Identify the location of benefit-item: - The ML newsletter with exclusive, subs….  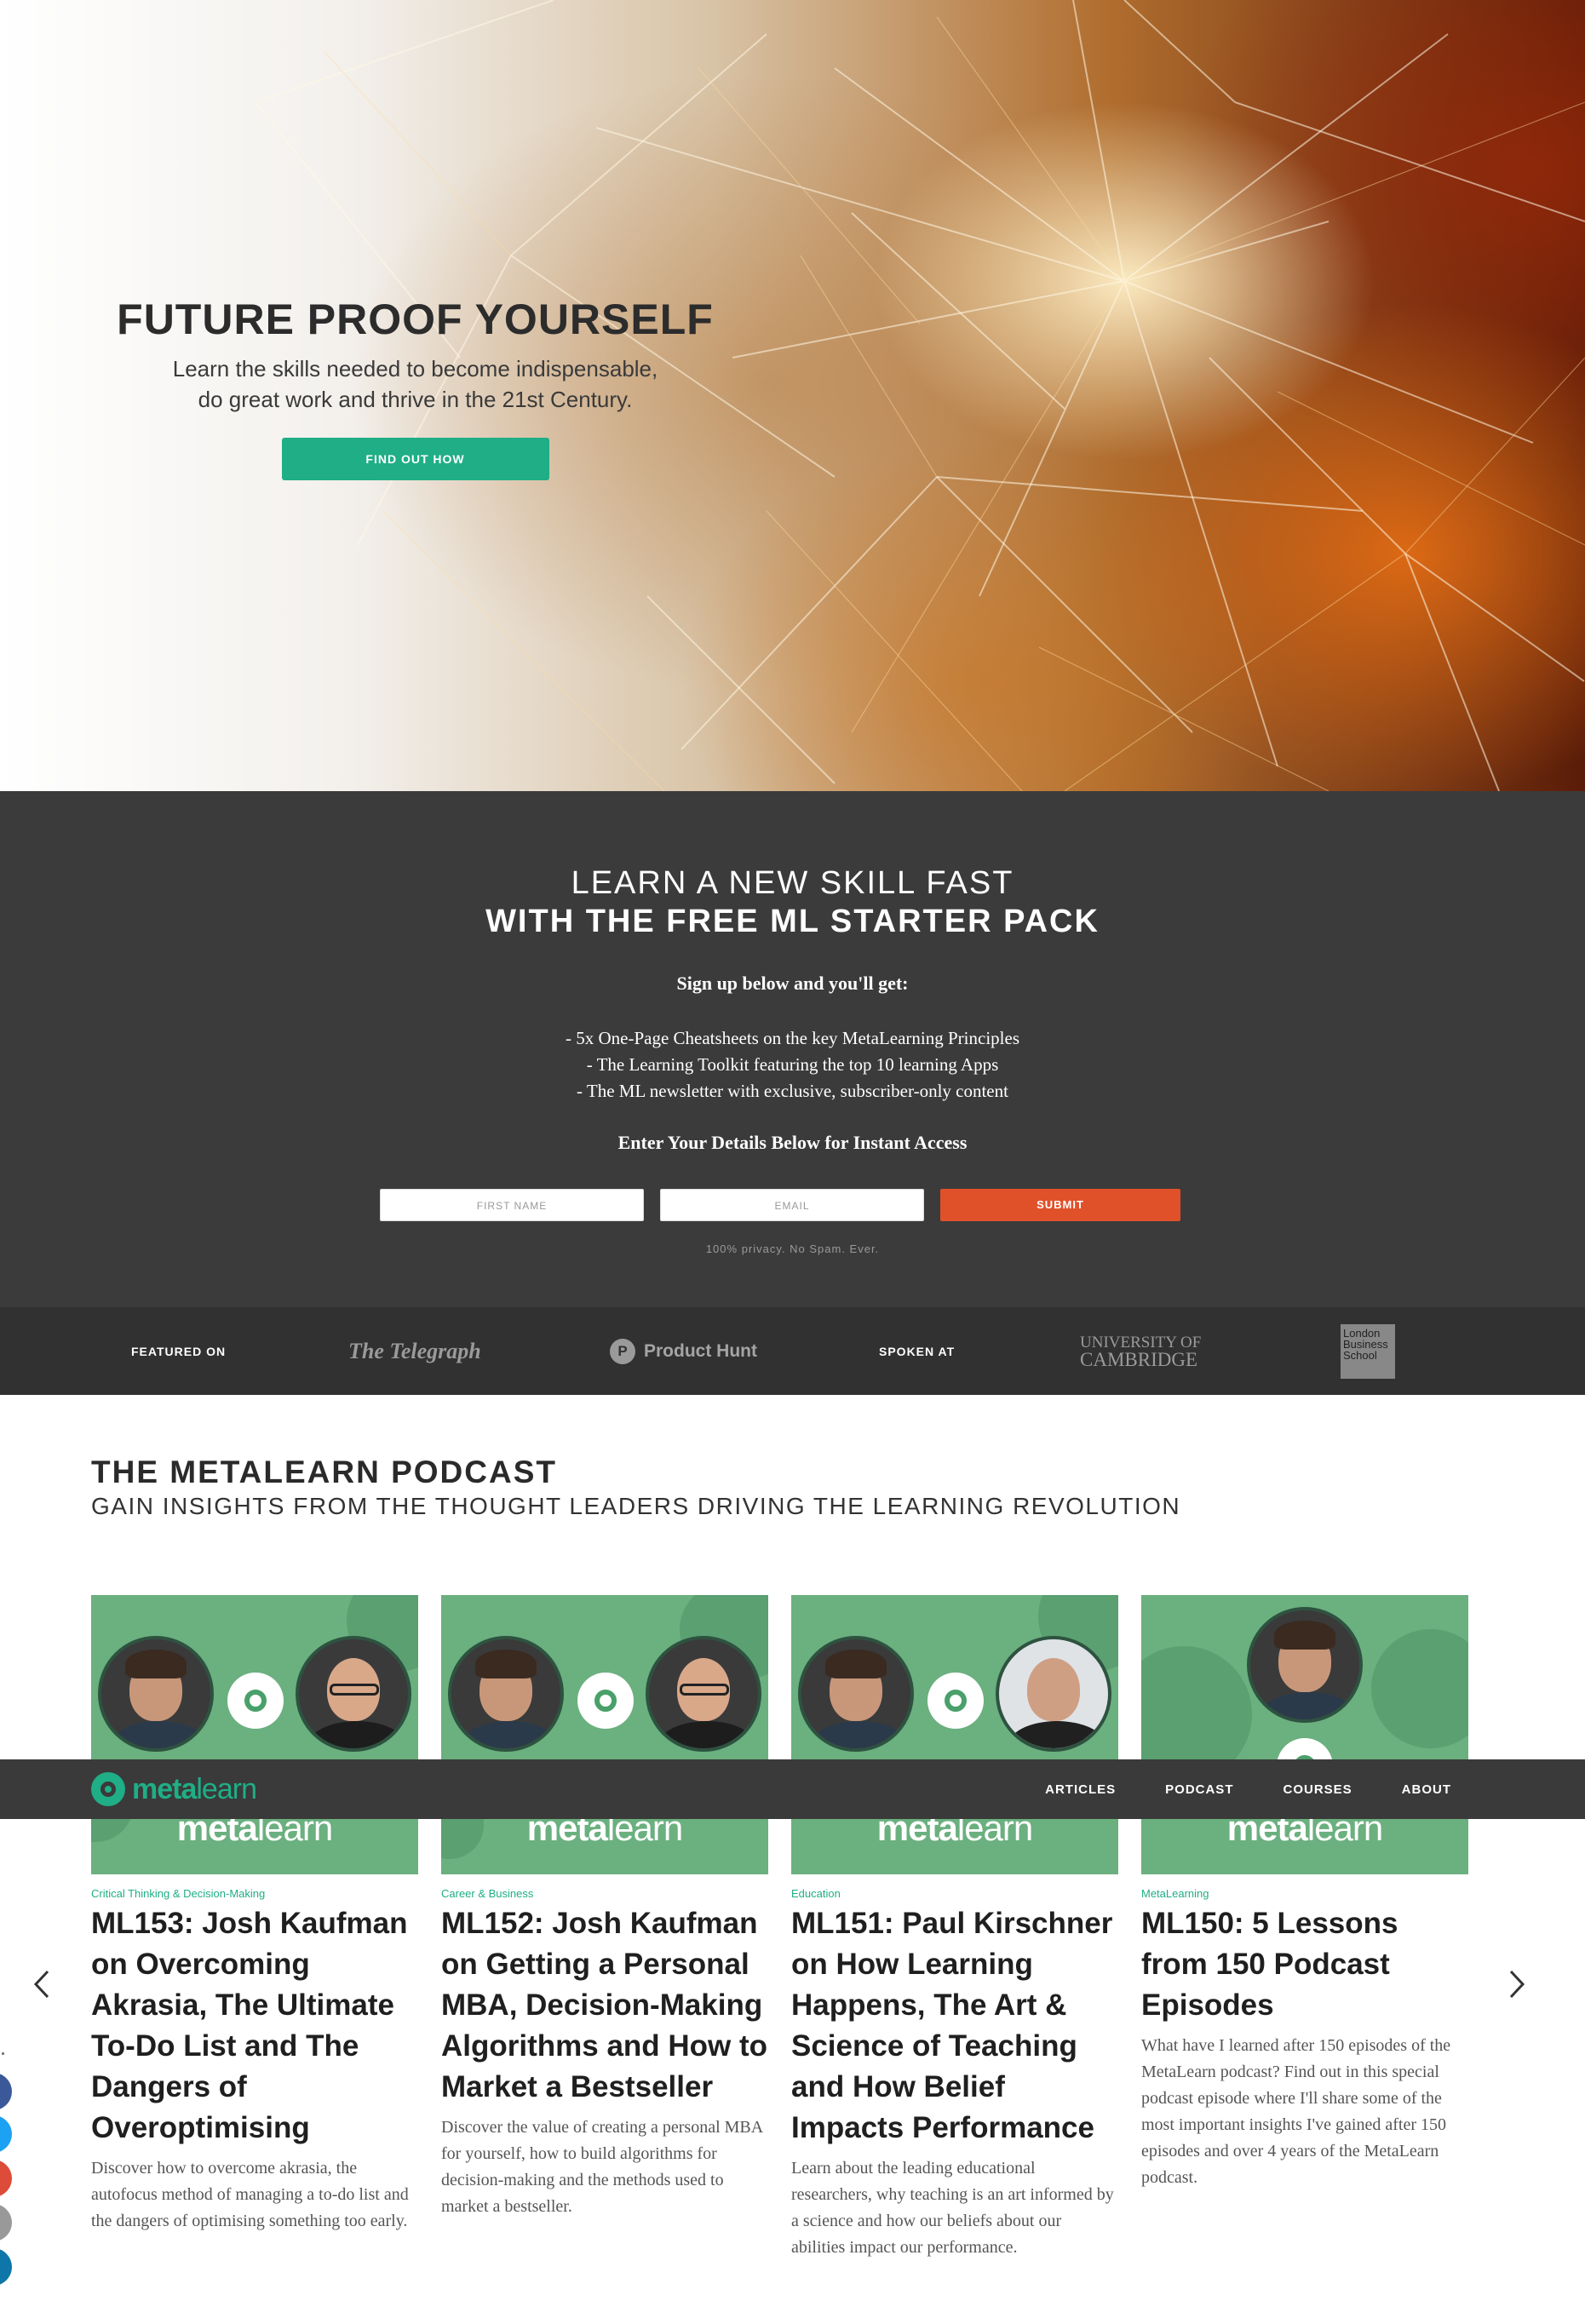
(793, 1091).